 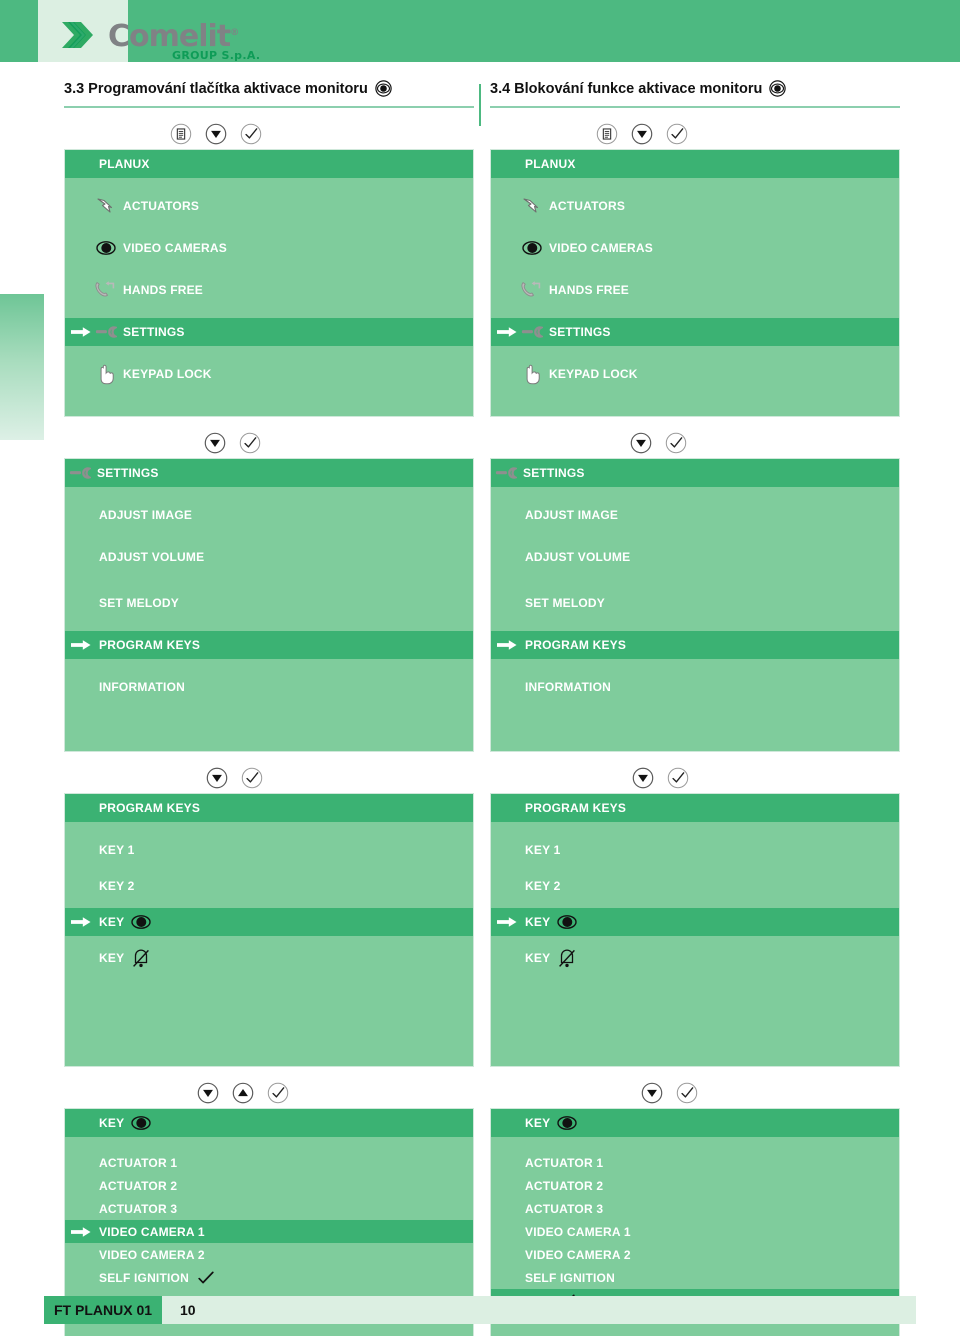 What do you see at coordinates (146, 515) in the screenshot?
I see `menu-item-label: ADJUST IMAGE` at bounding box center [146, 515].